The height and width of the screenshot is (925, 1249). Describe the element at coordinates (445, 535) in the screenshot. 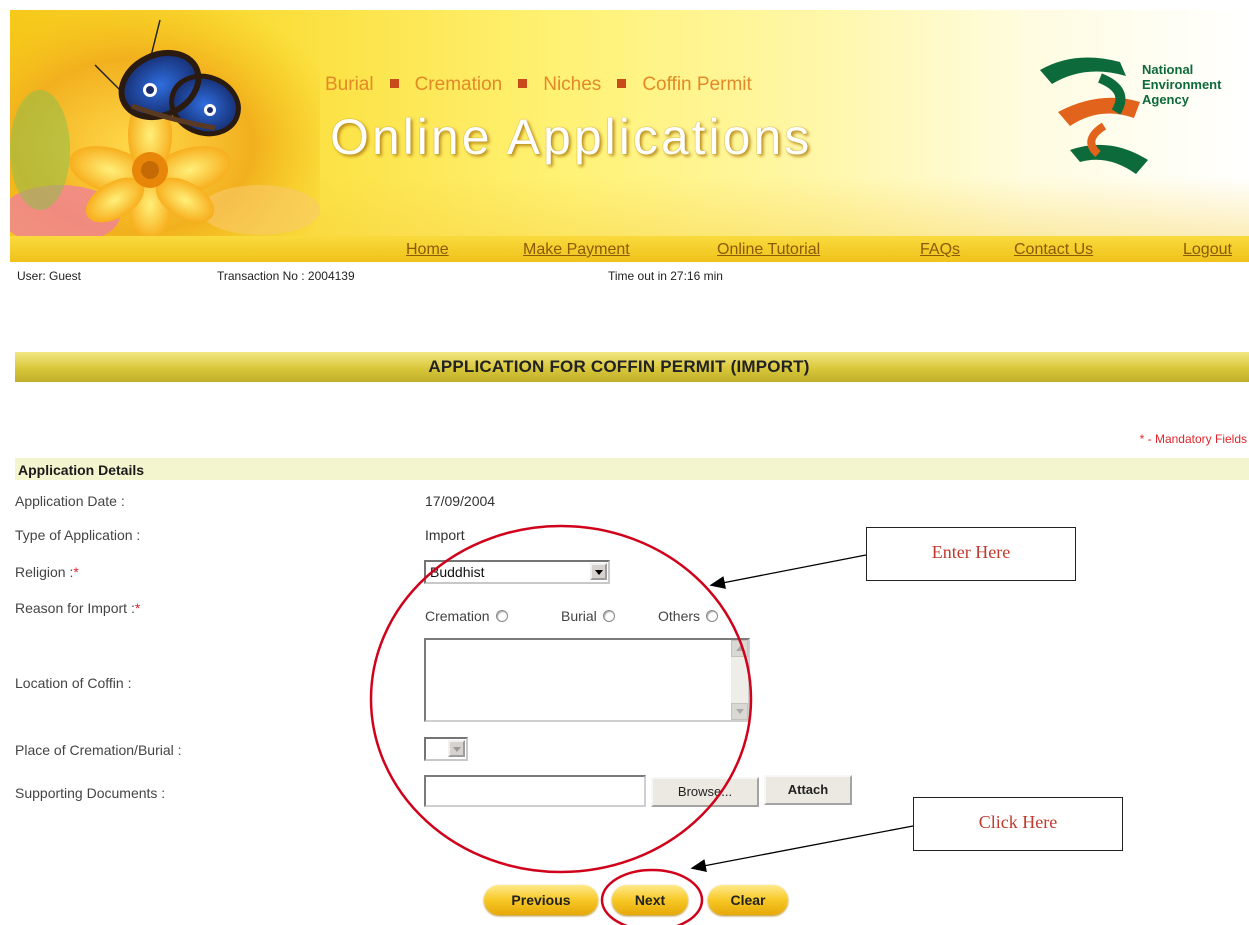

I see `type-of-application-value: Import` at that location.